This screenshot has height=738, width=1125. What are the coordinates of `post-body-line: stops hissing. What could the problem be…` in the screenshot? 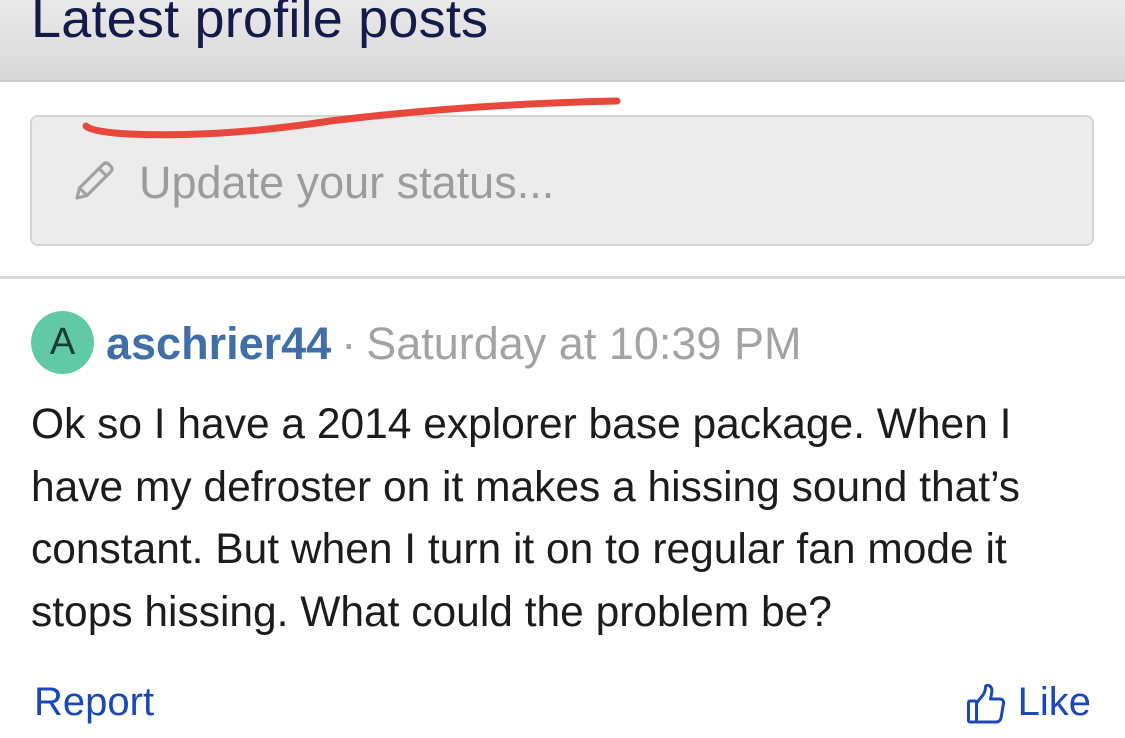 It's located at (431, 612).